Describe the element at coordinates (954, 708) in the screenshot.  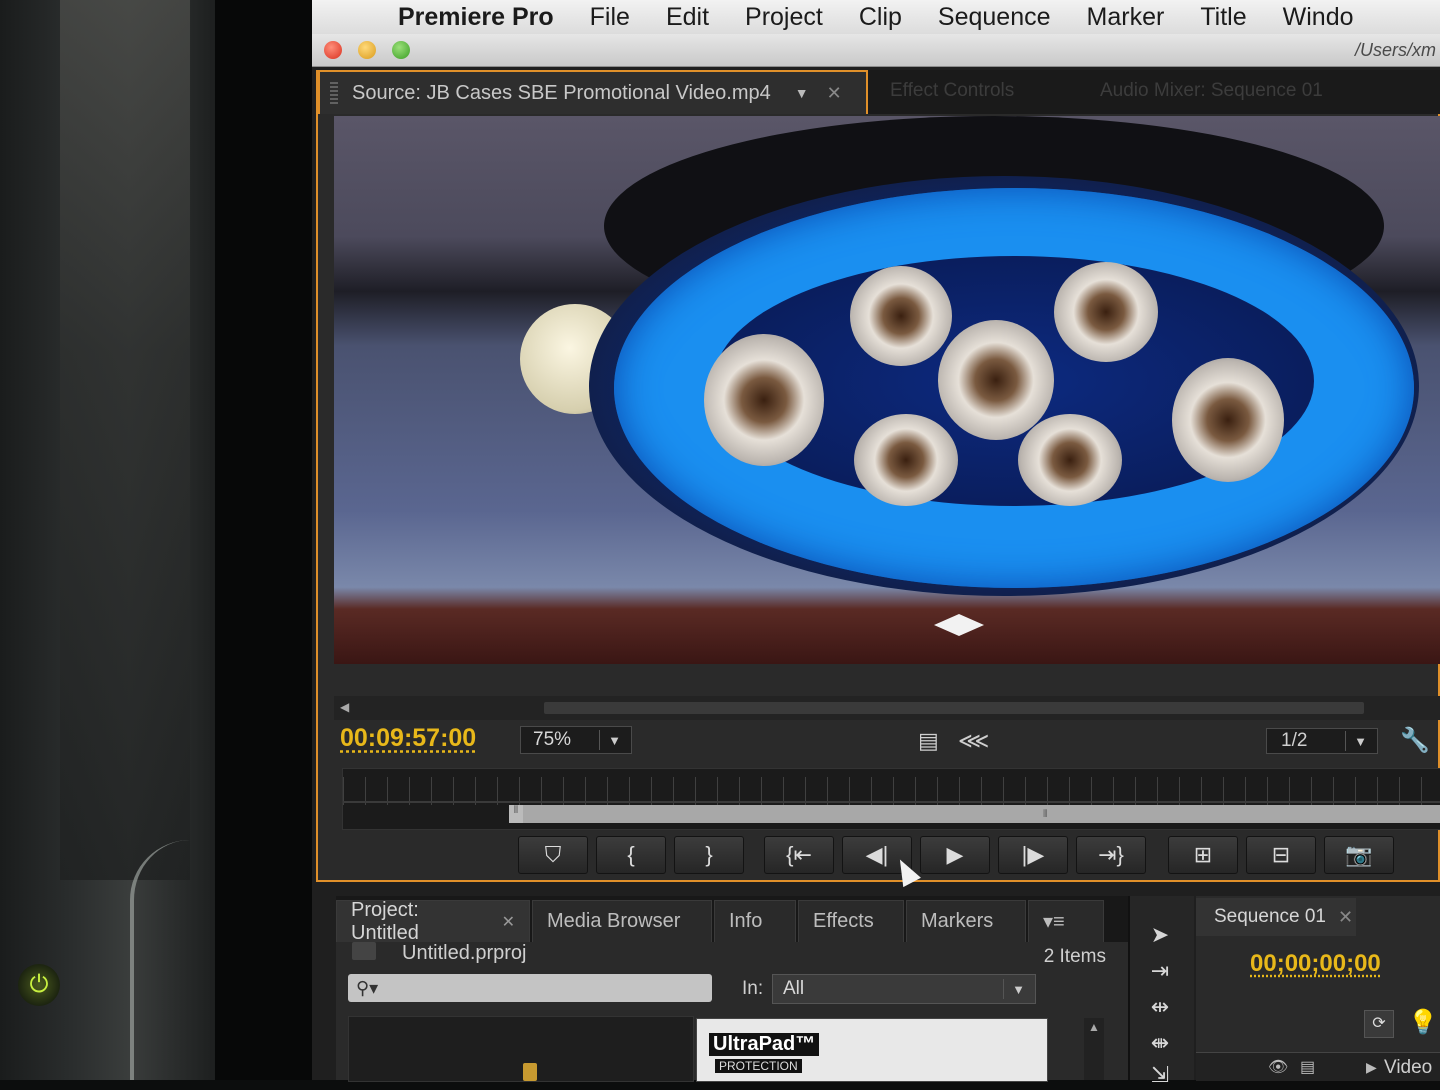
I see `scroll-thumb` at that location.